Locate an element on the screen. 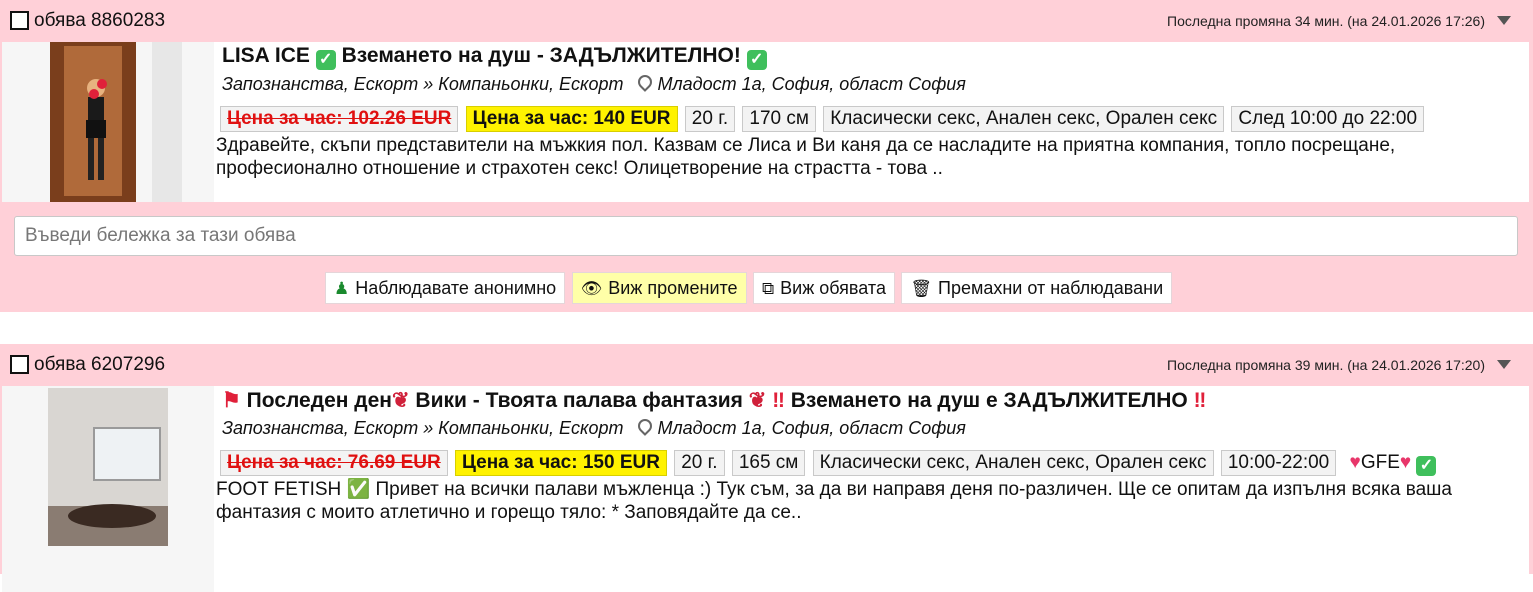  listing-name: Вики - Твоята палава фантазия is located at coordinates (579, 400).